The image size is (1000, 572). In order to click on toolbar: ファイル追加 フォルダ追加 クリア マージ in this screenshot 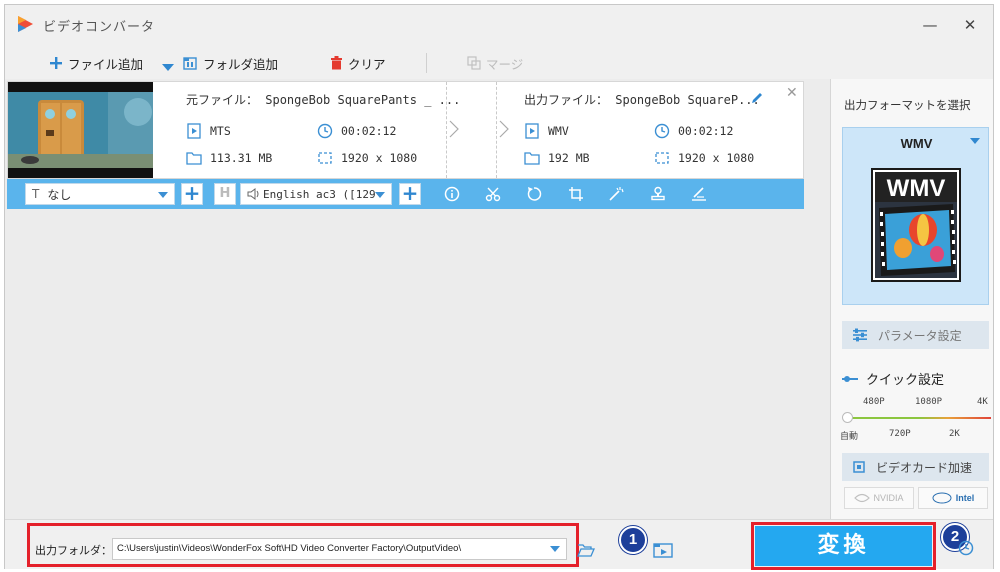, I will do `click(499, 62)`.